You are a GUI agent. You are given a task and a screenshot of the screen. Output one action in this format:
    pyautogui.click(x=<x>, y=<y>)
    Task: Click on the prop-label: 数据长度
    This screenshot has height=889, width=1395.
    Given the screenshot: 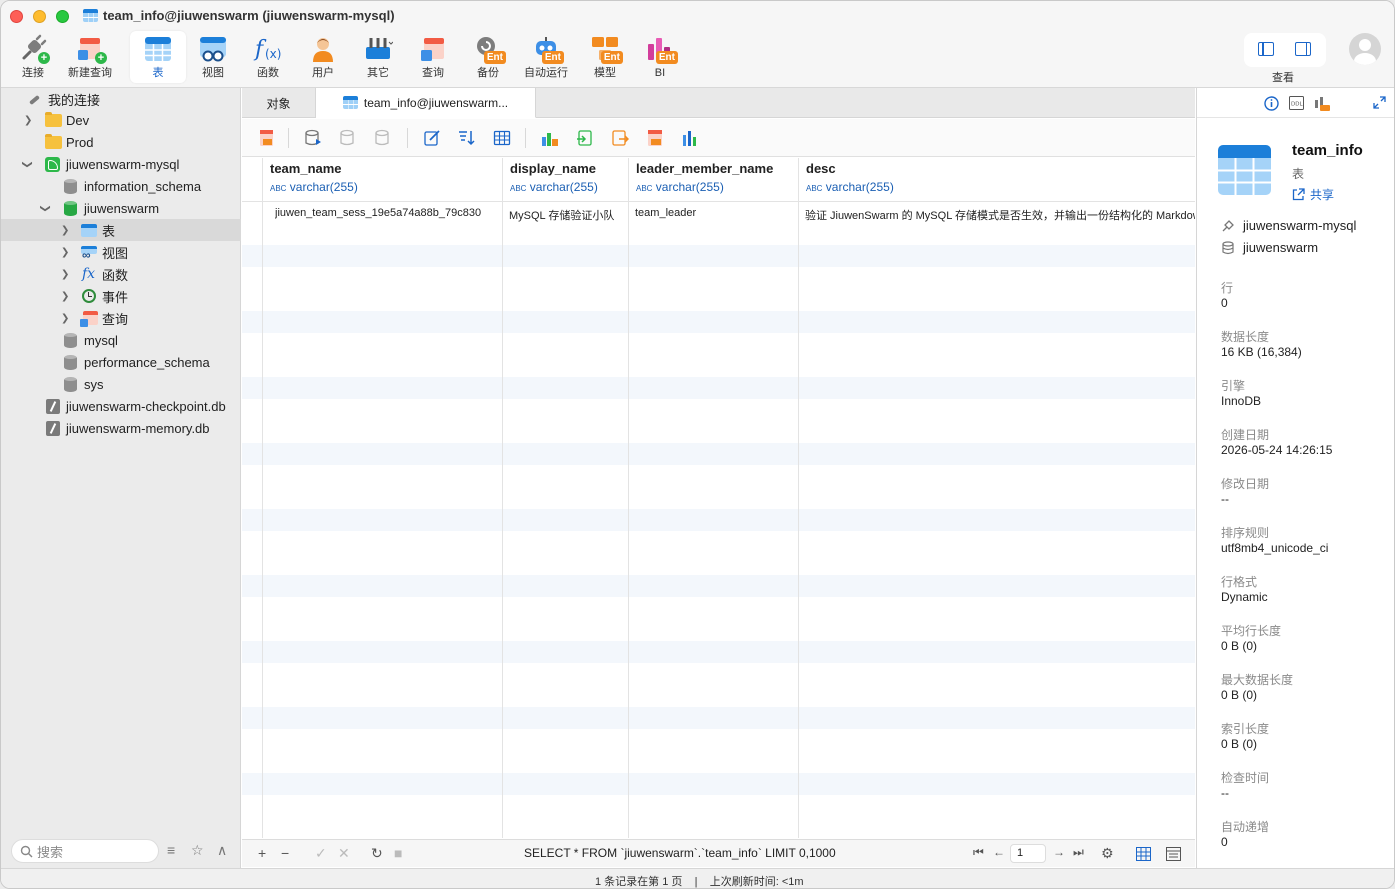 What is the action you would take?
    pyautogui.click(x=1245, y=337)
    